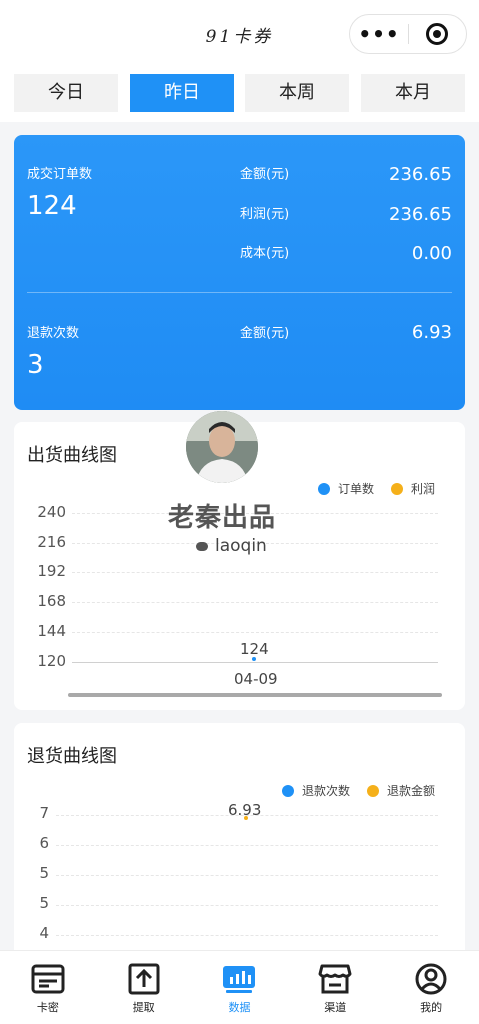  I want to click on refund-amount-label: 金额(元), so click(265, 333).